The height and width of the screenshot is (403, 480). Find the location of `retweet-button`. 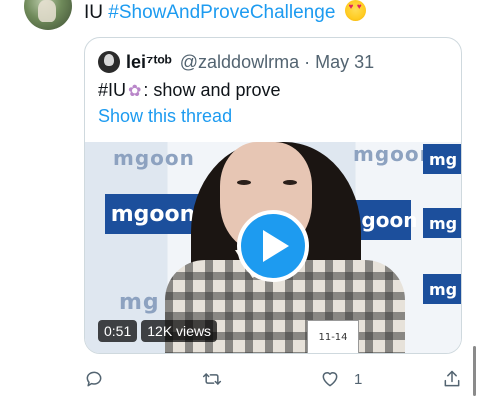

retweet-button is located at coordinates (212, 379).